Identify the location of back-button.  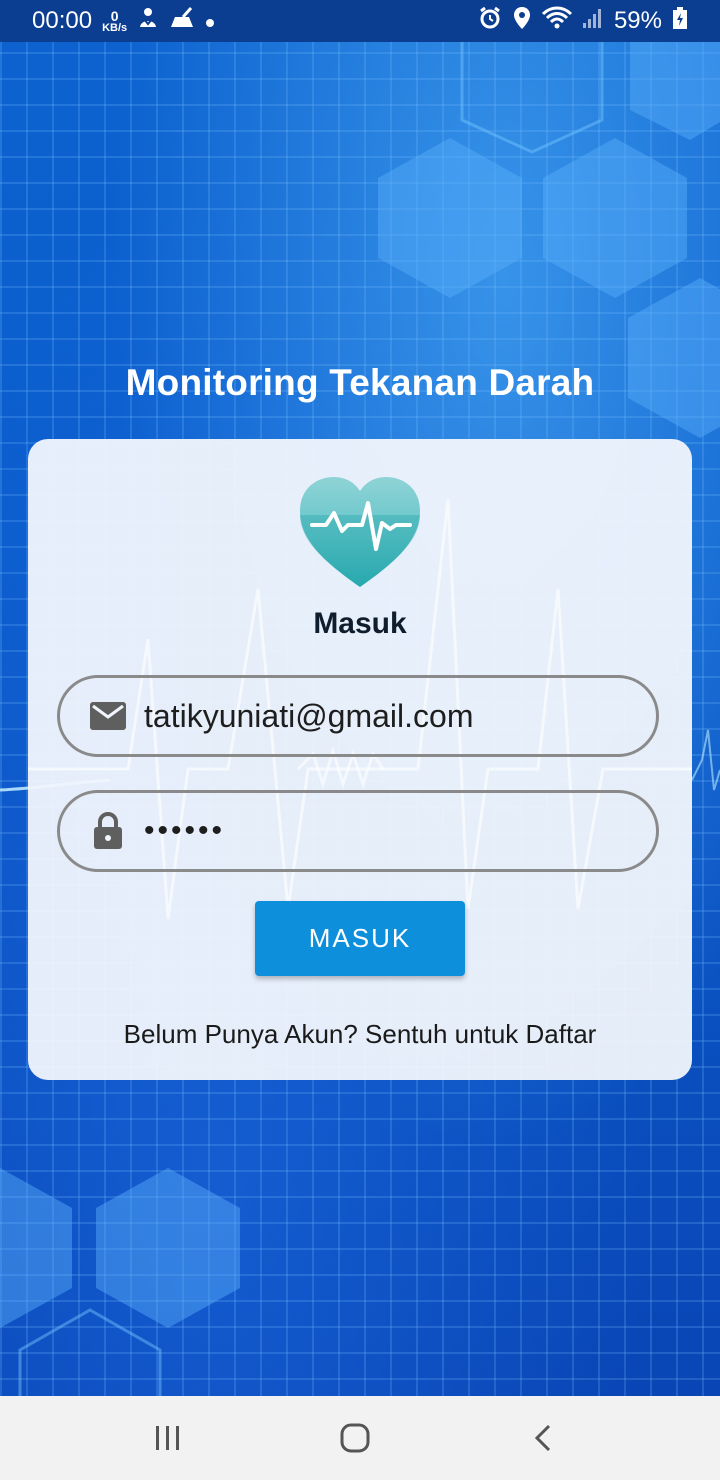
(543, 1438).